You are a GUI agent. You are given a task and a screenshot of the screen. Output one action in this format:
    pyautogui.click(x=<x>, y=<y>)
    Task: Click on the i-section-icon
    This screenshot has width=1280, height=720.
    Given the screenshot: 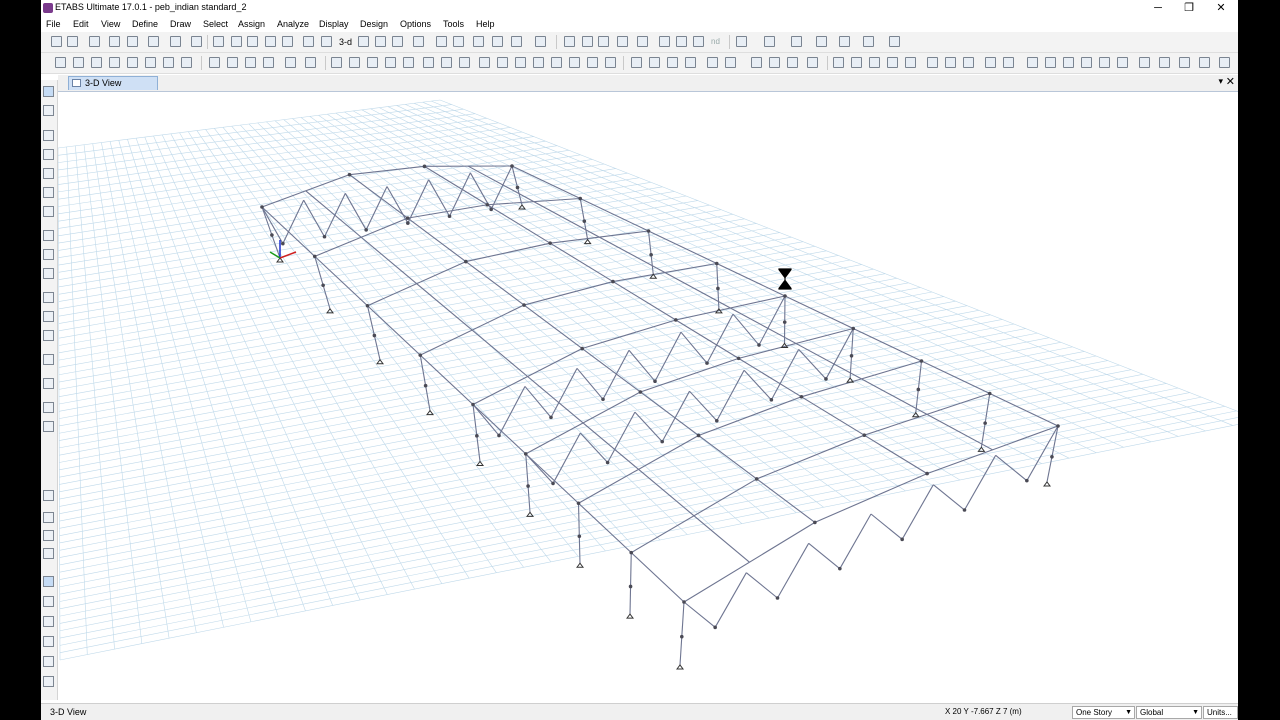 What is the action you would take?
    pyautogui.click(x=741, y=41)
    